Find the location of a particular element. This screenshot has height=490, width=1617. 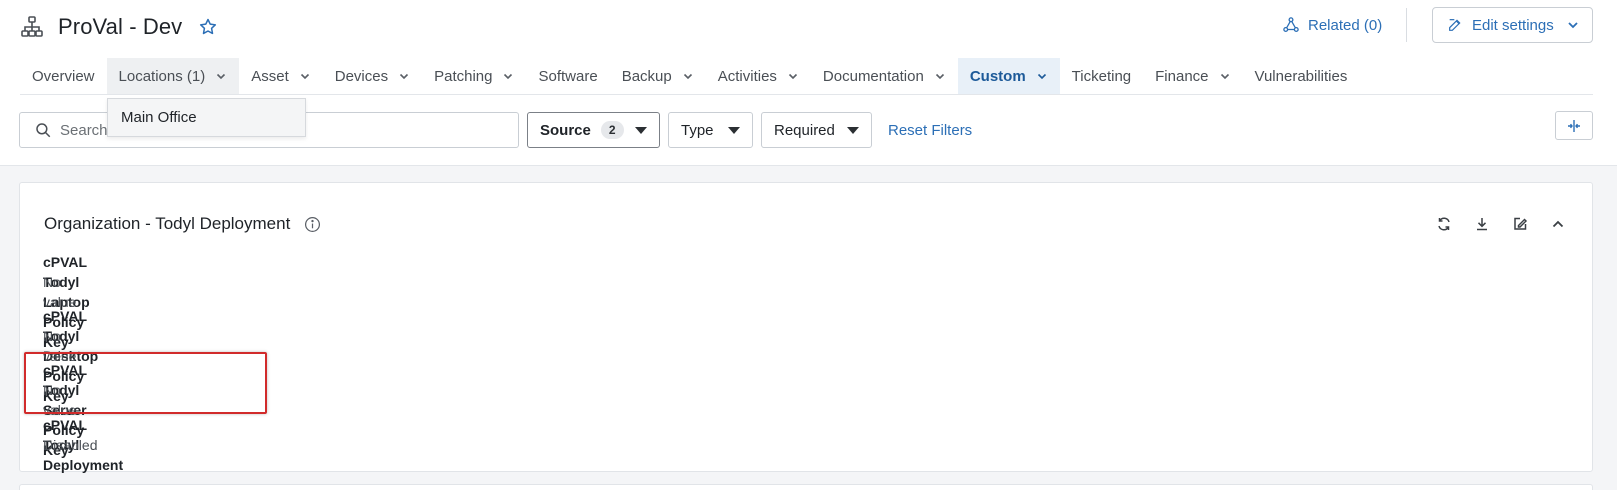

required-filter-label: Required is located at coordinates (804, 130).